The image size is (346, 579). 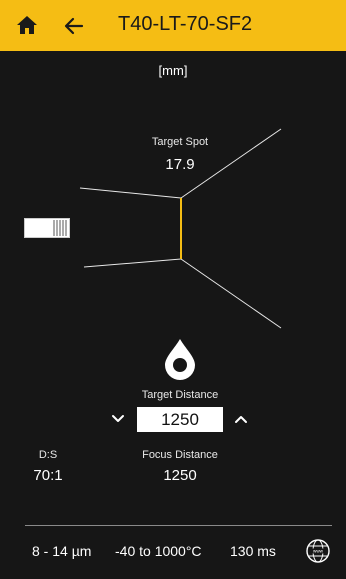 I want to click on target-spot-value: 17.9, so click(x=180, y=164).